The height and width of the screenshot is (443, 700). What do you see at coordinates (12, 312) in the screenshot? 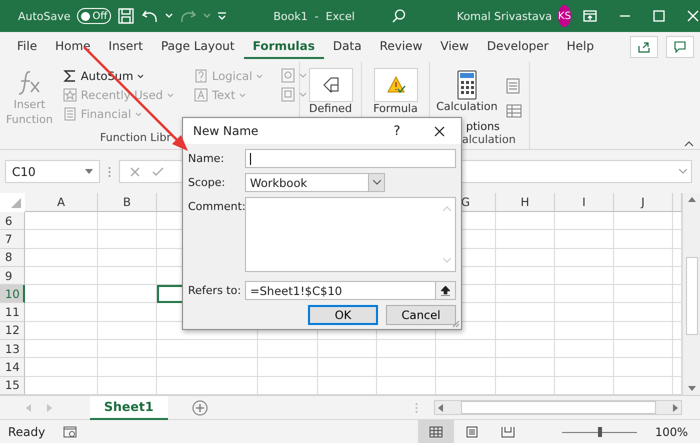
I see `row-header: 11` at bounding box center [12, 312].